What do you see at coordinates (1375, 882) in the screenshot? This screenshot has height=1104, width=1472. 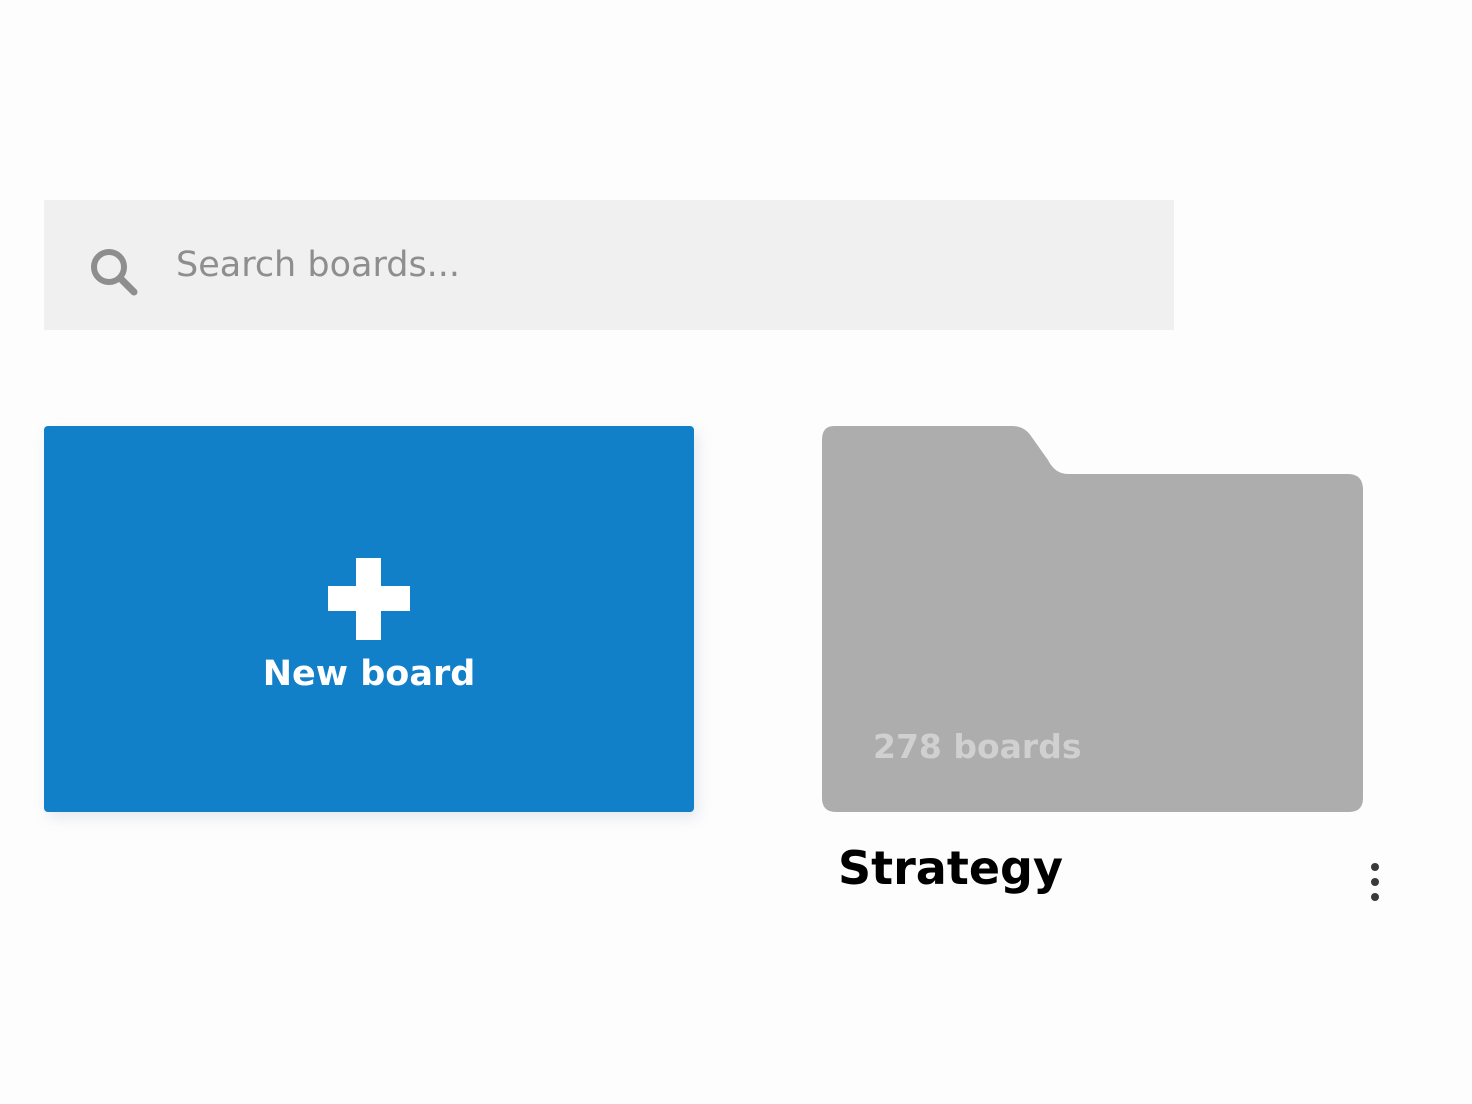 I see `more-vertical-icon` at bounding box center [1375, 882].